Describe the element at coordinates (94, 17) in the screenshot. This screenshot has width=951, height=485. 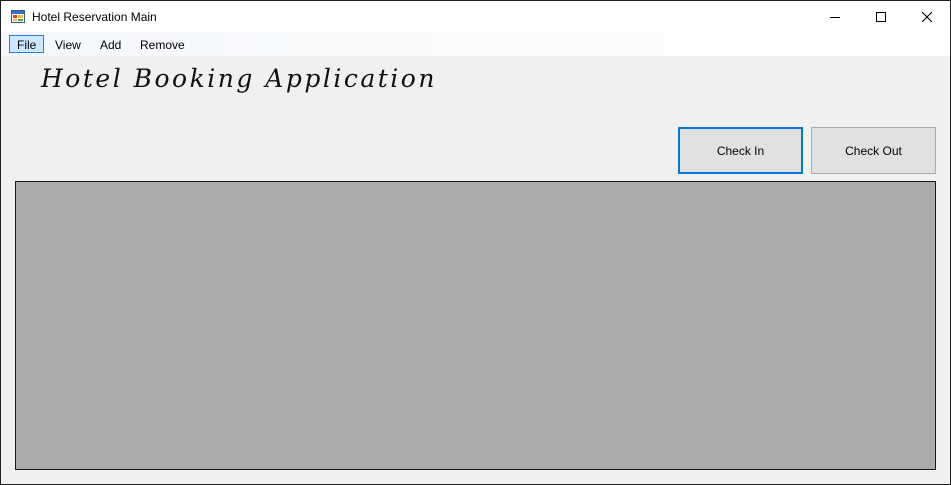
I see `window-title: Hotel Reservation Main` at that location.